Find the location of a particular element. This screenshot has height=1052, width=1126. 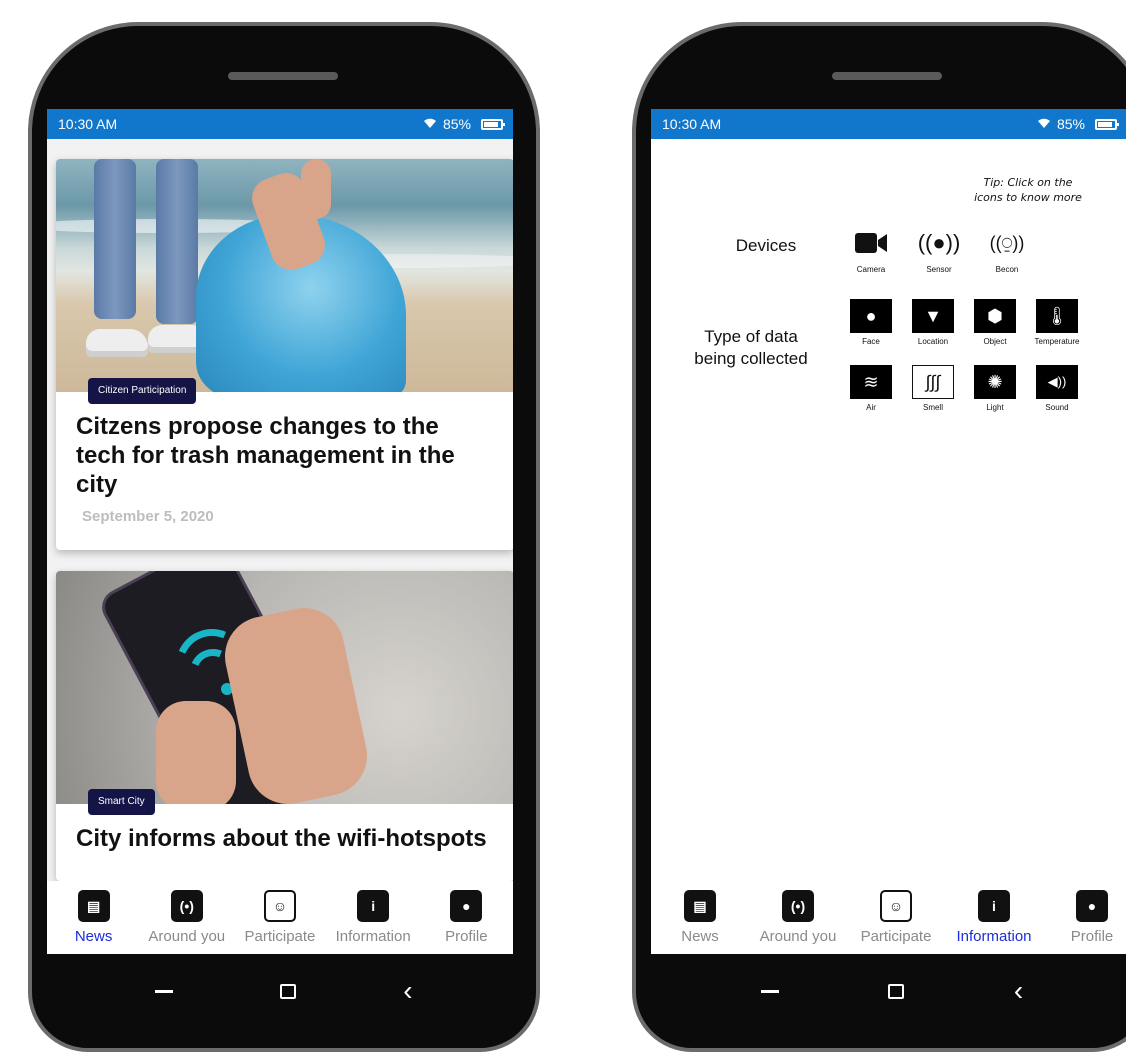

tip-text: Tip: Click on the icons to know more is located at coordinates (1028, 190).